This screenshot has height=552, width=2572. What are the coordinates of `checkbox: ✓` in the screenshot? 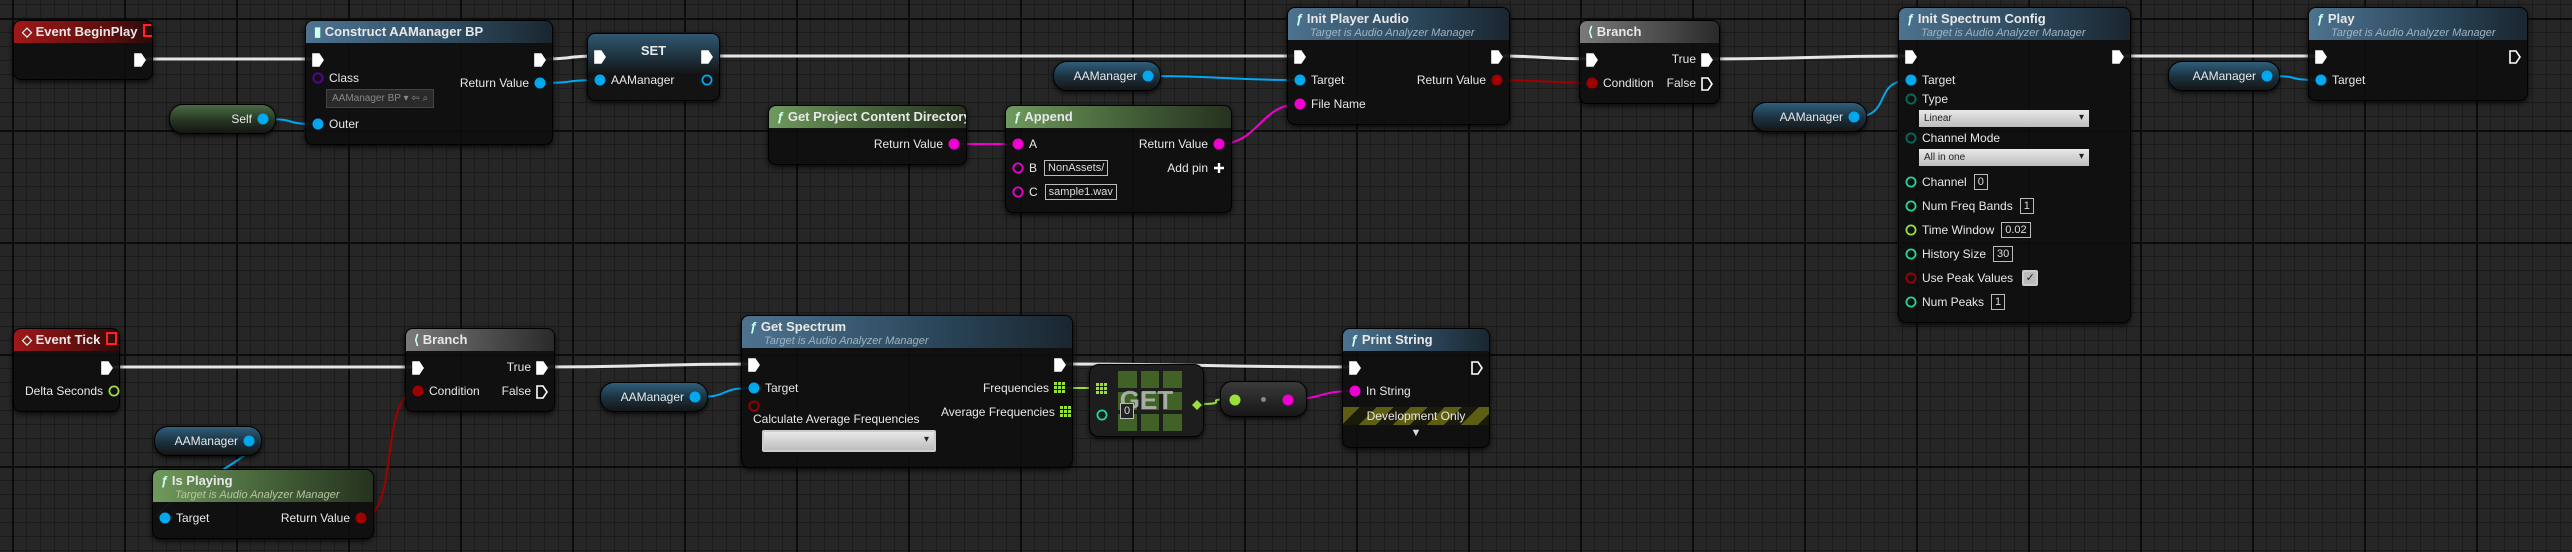 It's located at (2030, 278).